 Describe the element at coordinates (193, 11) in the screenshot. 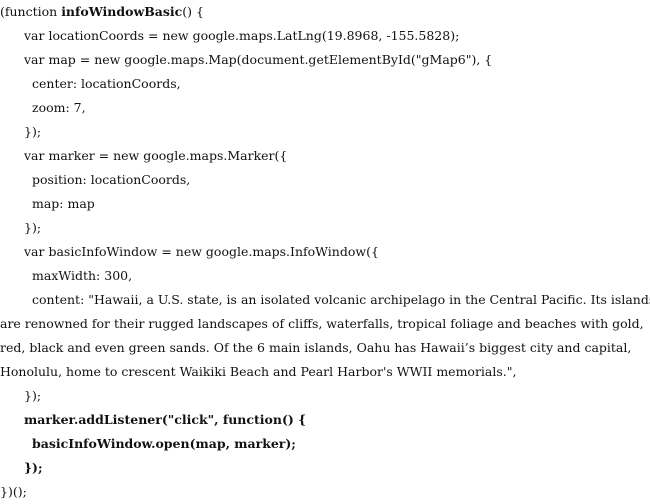

I see `code-token: () {` at that location.